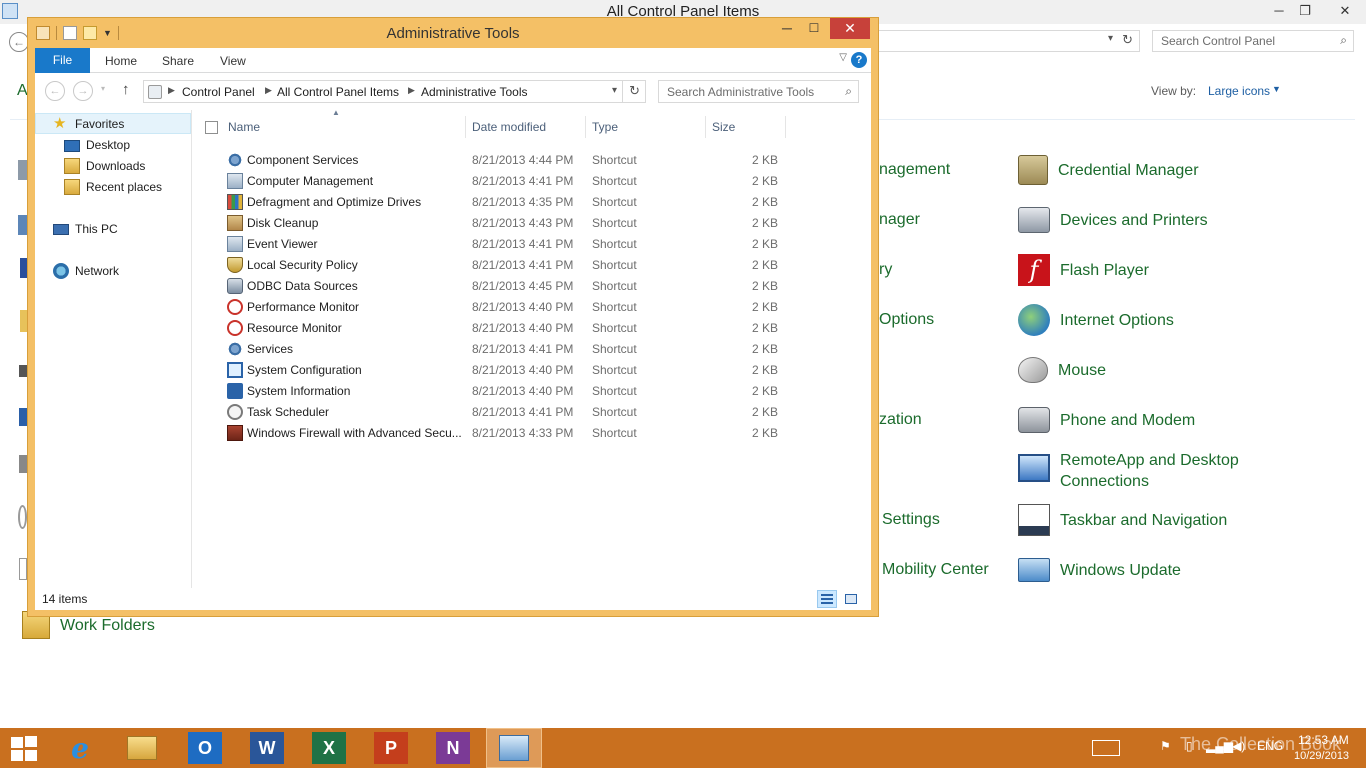 The image size is (1366, 768). I want to click on nav-item-network: Network, so click(86, 270).